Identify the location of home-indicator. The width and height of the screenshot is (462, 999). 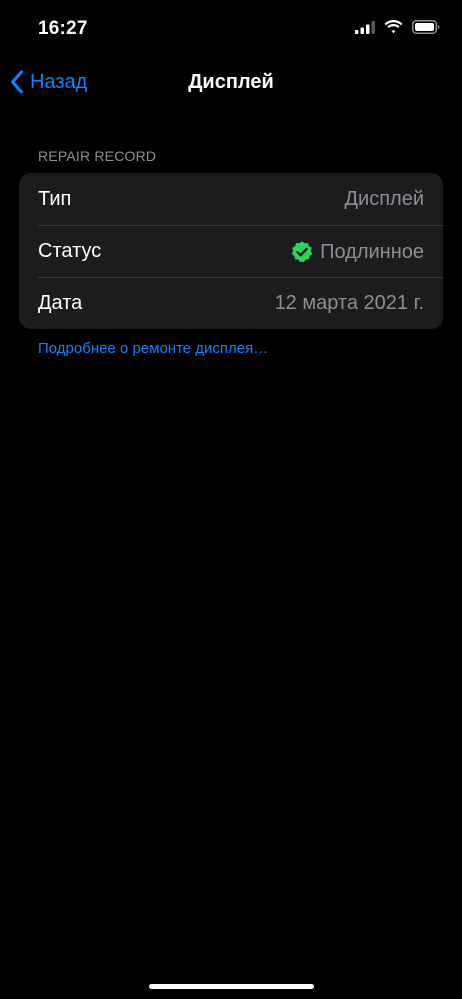
(231, 986).